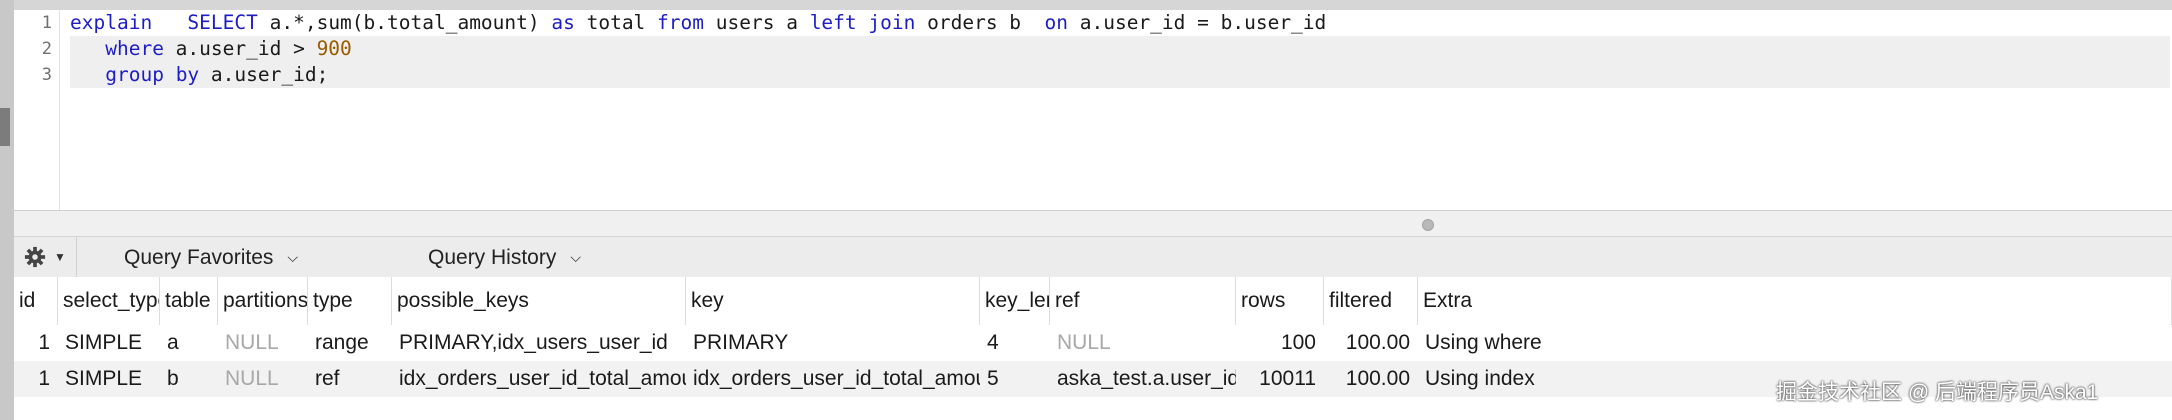 The width and height of the screenshot is (2172, 420). I want to click on code-line: where a.user_id > 900, so click(1120, 49).